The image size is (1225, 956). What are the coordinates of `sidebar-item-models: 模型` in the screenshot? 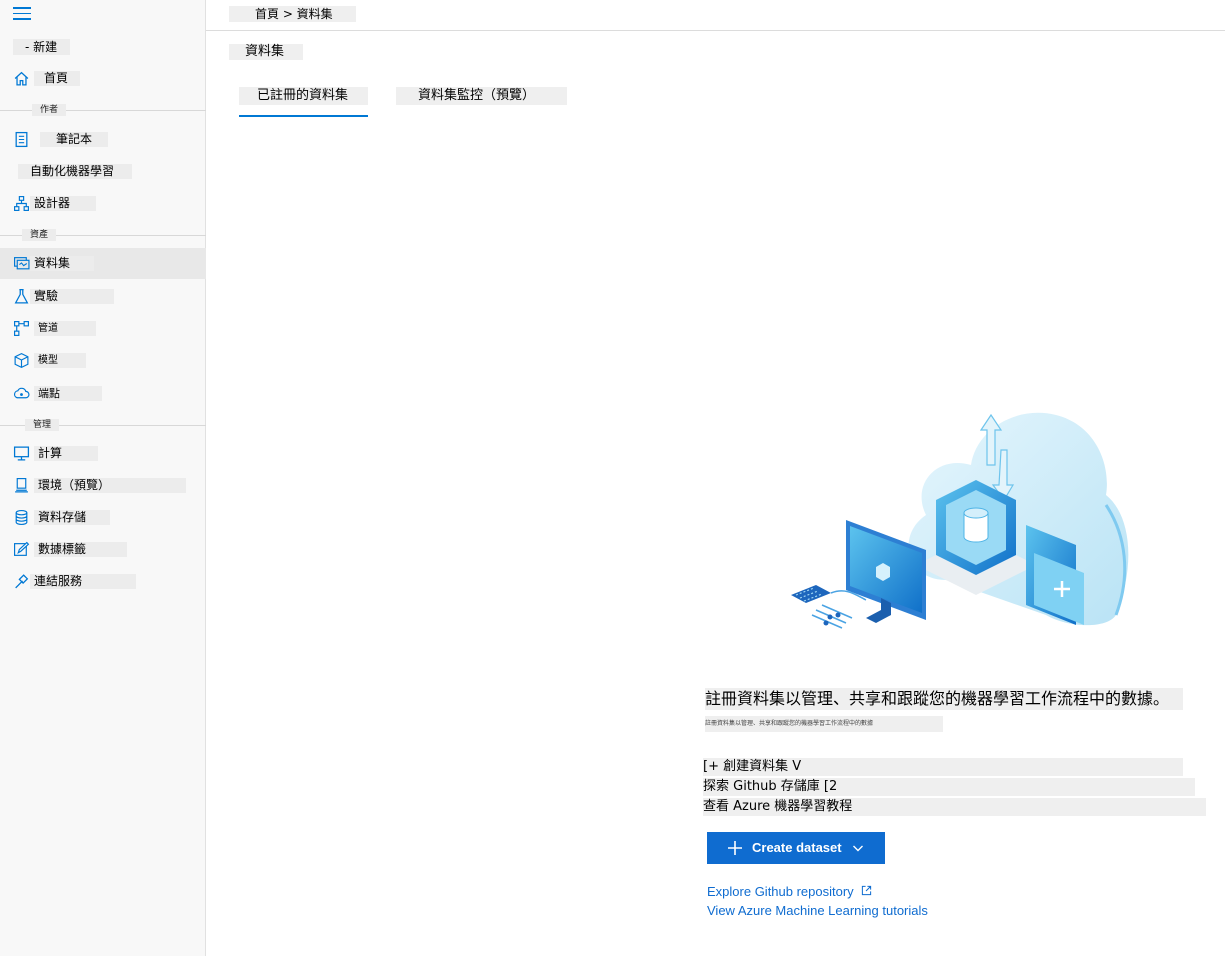 It's located at (103, 360).